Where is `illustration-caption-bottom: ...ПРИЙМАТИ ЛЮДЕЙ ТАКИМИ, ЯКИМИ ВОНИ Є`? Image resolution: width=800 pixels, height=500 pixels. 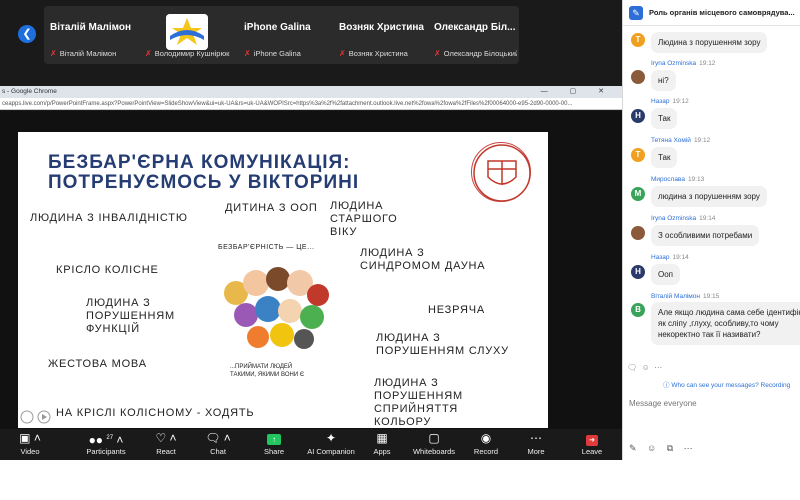
illustration-caption-bottom: ...ПРИЙМАТИ ЛЮДЕЙ ТАКИМИ, ЯКИМИ ВОНИ Є is located at coordinates (267, 371).